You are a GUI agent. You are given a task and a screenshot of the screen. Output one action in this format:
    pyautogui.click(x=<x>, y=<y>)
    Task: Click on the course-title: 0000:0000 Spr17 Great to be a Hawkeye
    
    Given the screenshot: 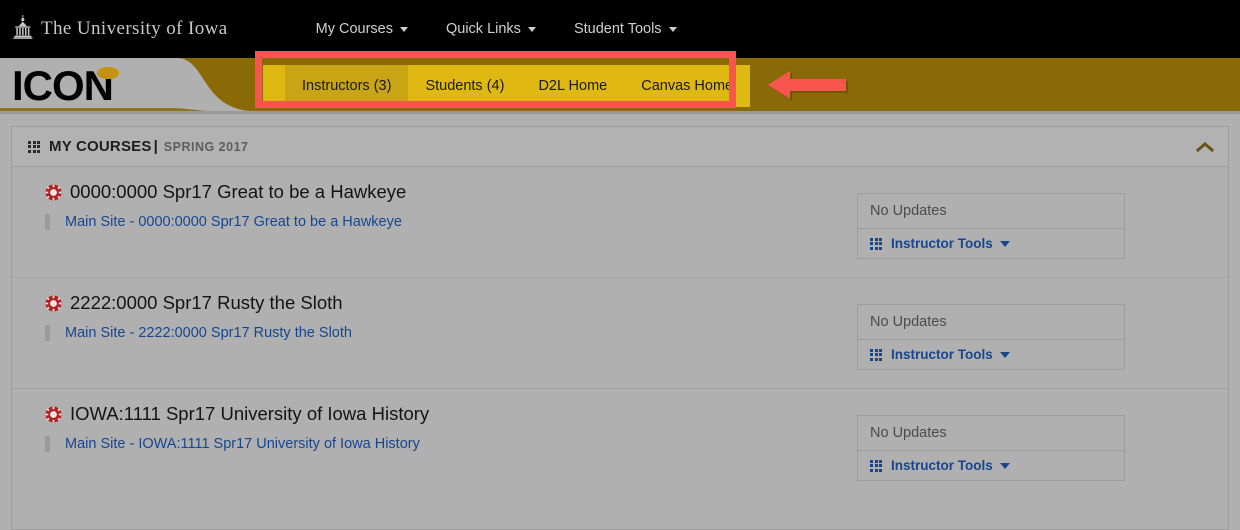 What is the action you would take?
    pyautogui.click(x=238, y=191)
    